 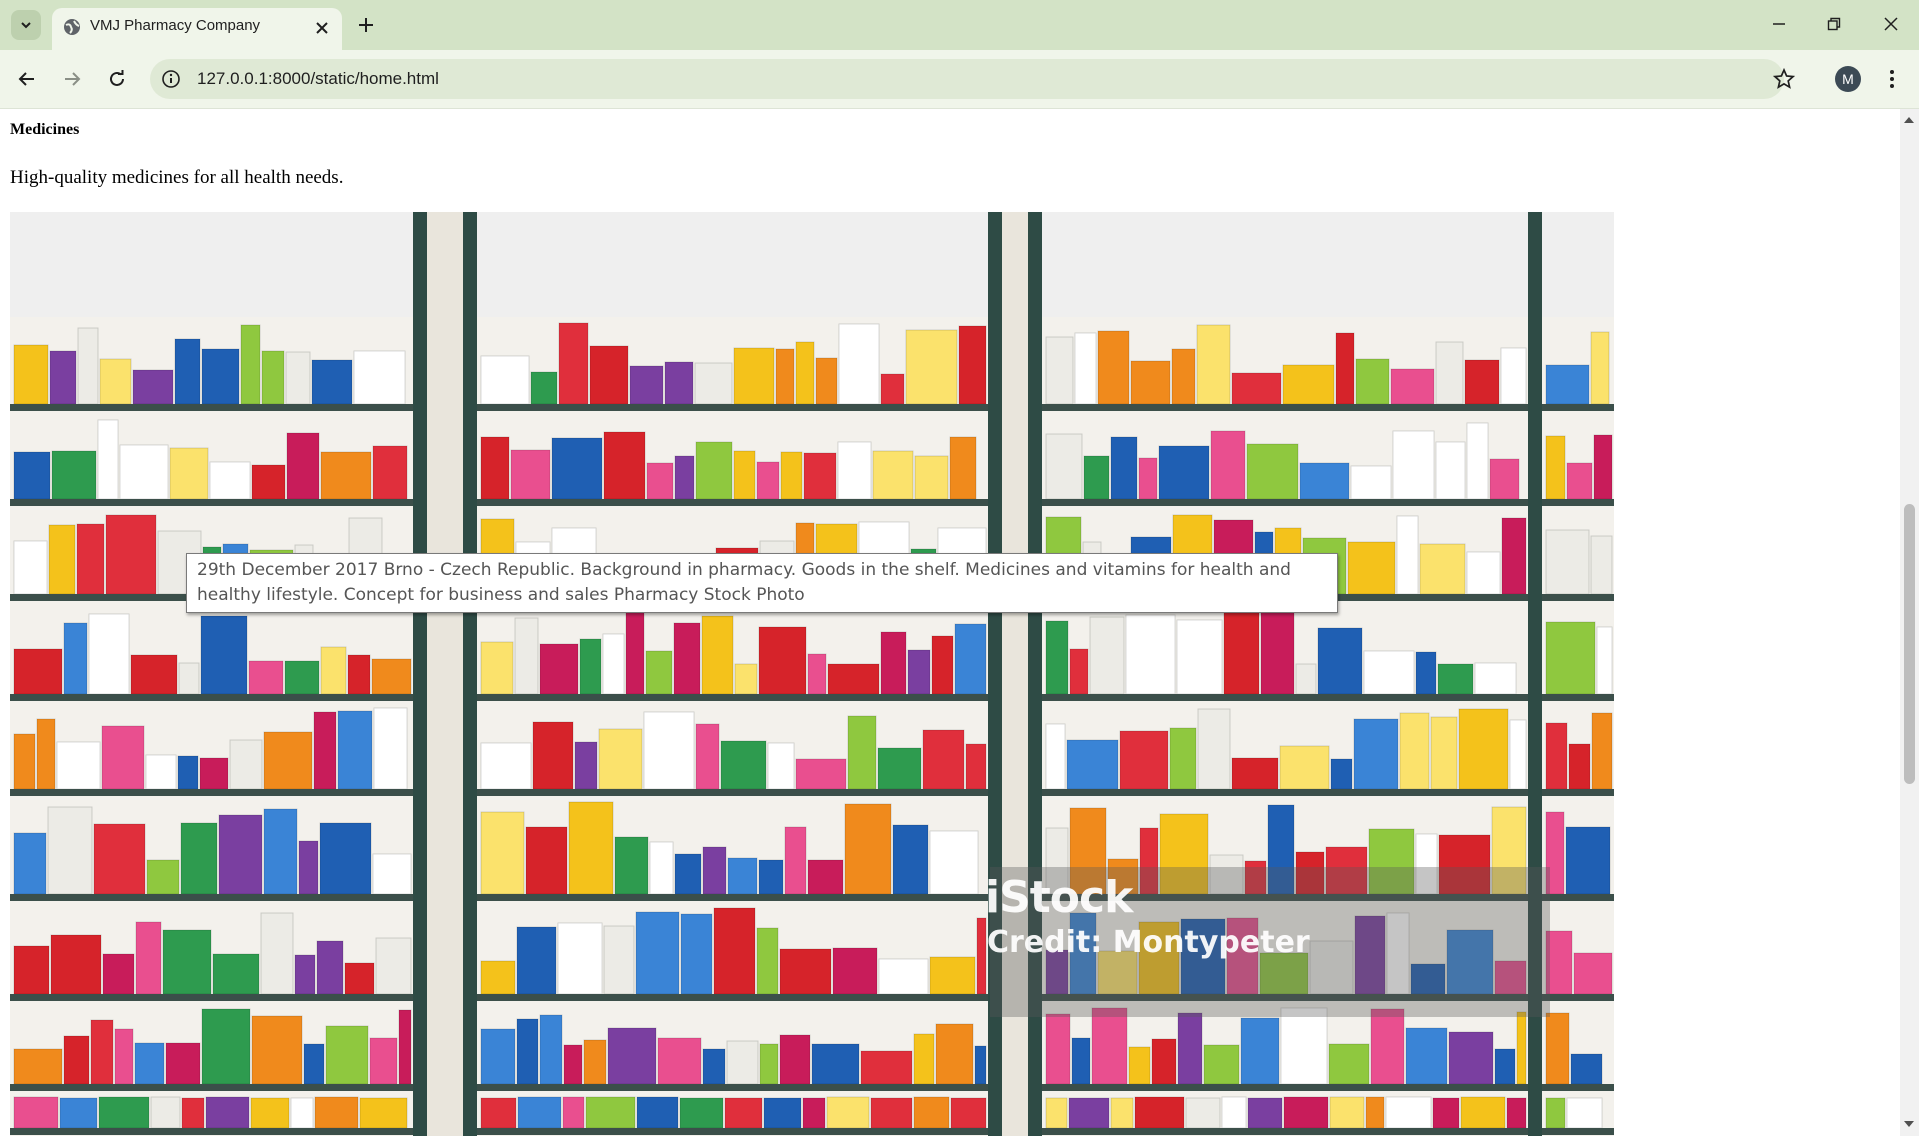 I want to click on close-tab-icon, so click(x=322, y=28).